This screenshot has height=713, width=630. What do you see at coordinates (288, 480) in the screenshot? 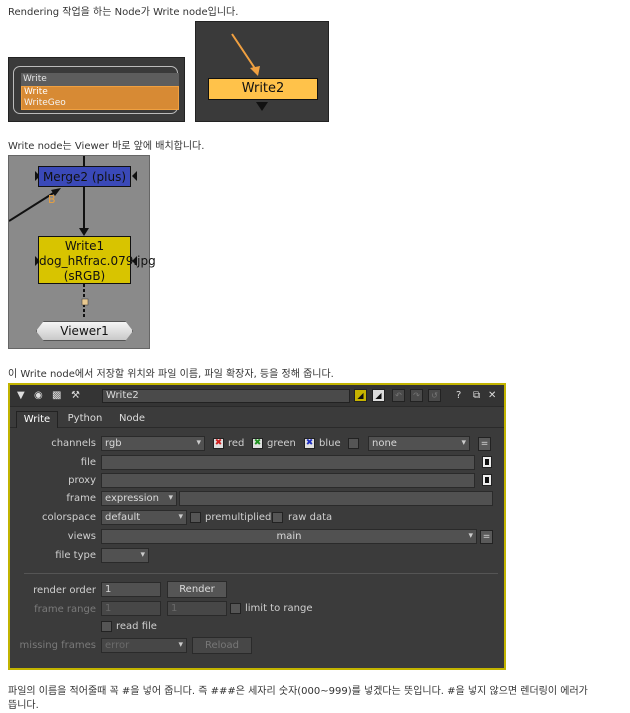
I see `proxy-path-input` at bounding box center [288, 480].